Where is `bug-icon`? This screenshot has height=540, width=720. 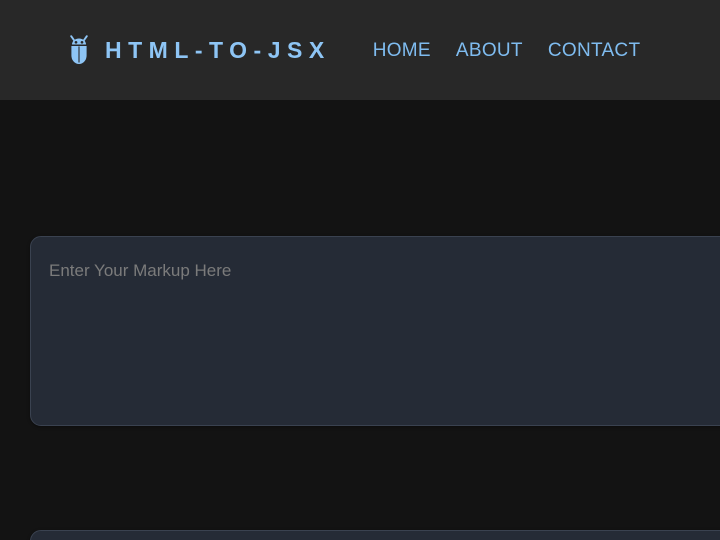 bug-icon is located at coordinates (79, 50).